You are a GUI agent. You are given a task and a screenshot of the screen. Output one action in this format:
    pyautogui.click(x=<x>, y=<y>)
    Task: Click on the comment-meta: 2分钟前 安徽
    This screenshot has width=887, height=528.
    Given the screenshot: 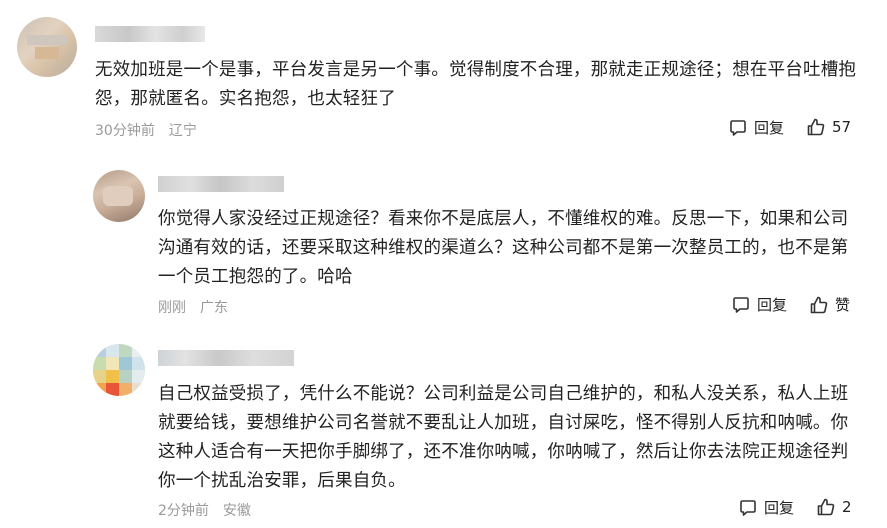 What is the action you would take?
    pyautogui.click(x=204, y=510)
    